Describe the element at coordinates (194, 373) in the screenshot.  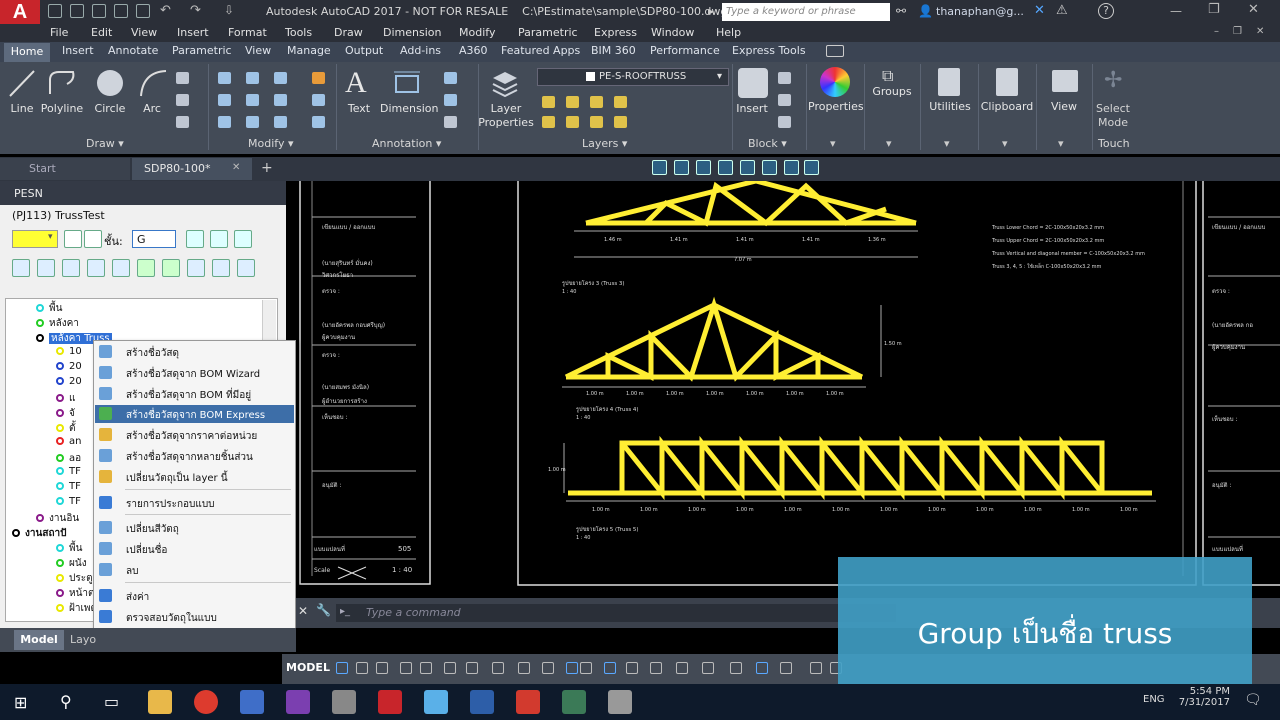
I see `context-menu-item: สร้างชื่อวัสดุจาก BOM Wizard` at that location.